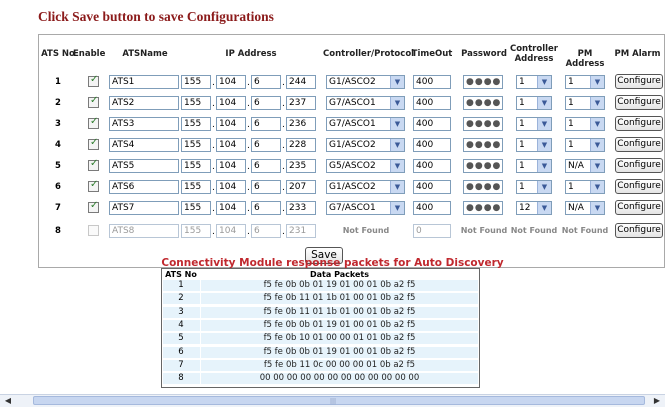 This screenshot has height=407, width=665. I want to click on ip-octet-4-input: 207, so click(301, 187).